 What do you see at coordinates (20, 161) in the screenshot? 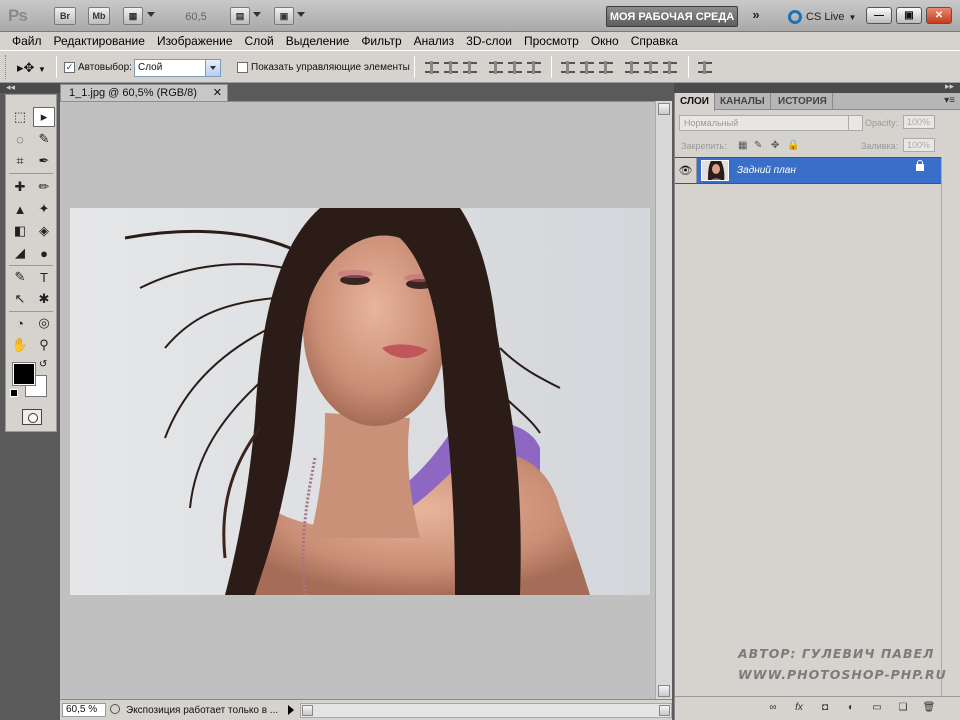
I see `crop-tool: ⌗` at bounding box center [20, 161].